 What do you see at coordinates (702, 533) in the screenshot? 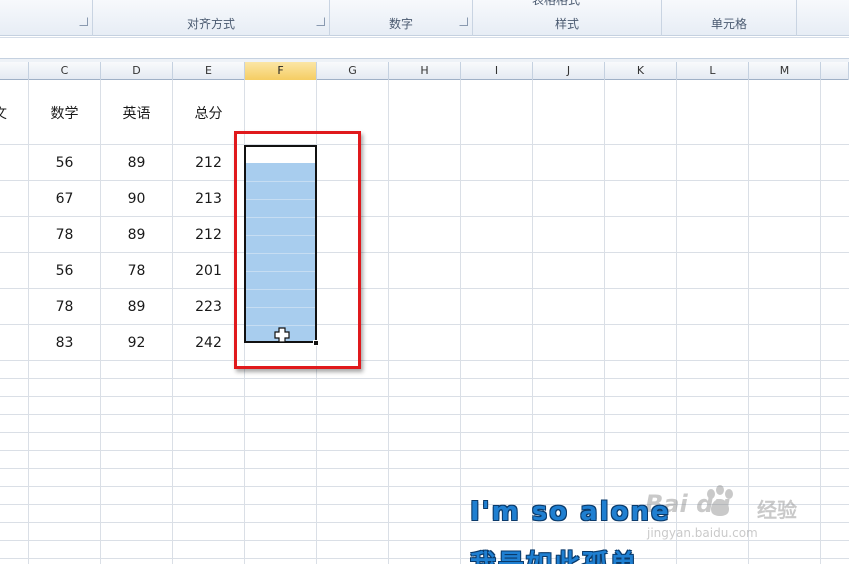
I see `watermark-url: jingyan.baidu.com` at bounding box center [702, 533].